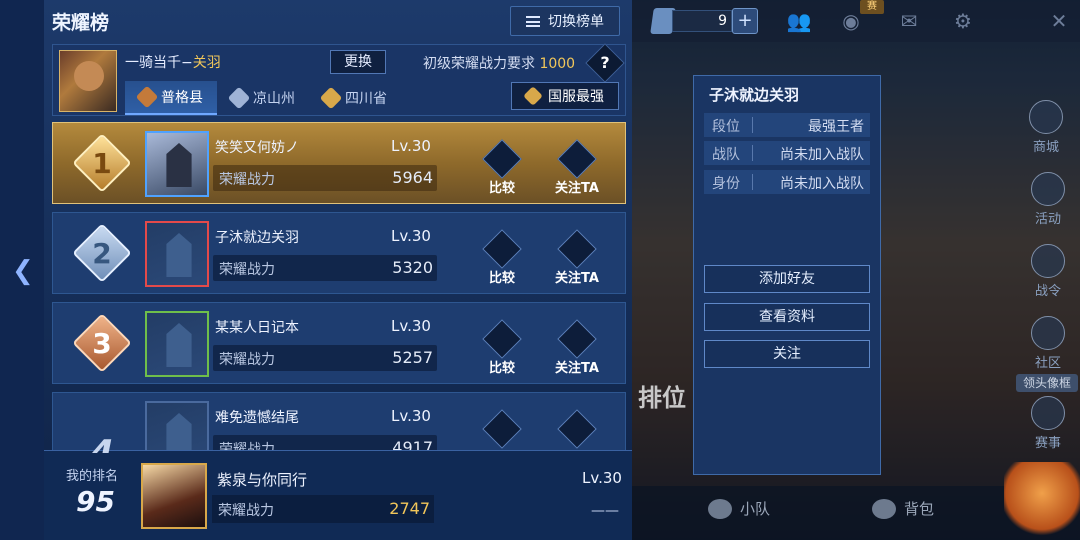 The image size is (1080, 540). I want to click on help-icon: ?, so click(605, 63).